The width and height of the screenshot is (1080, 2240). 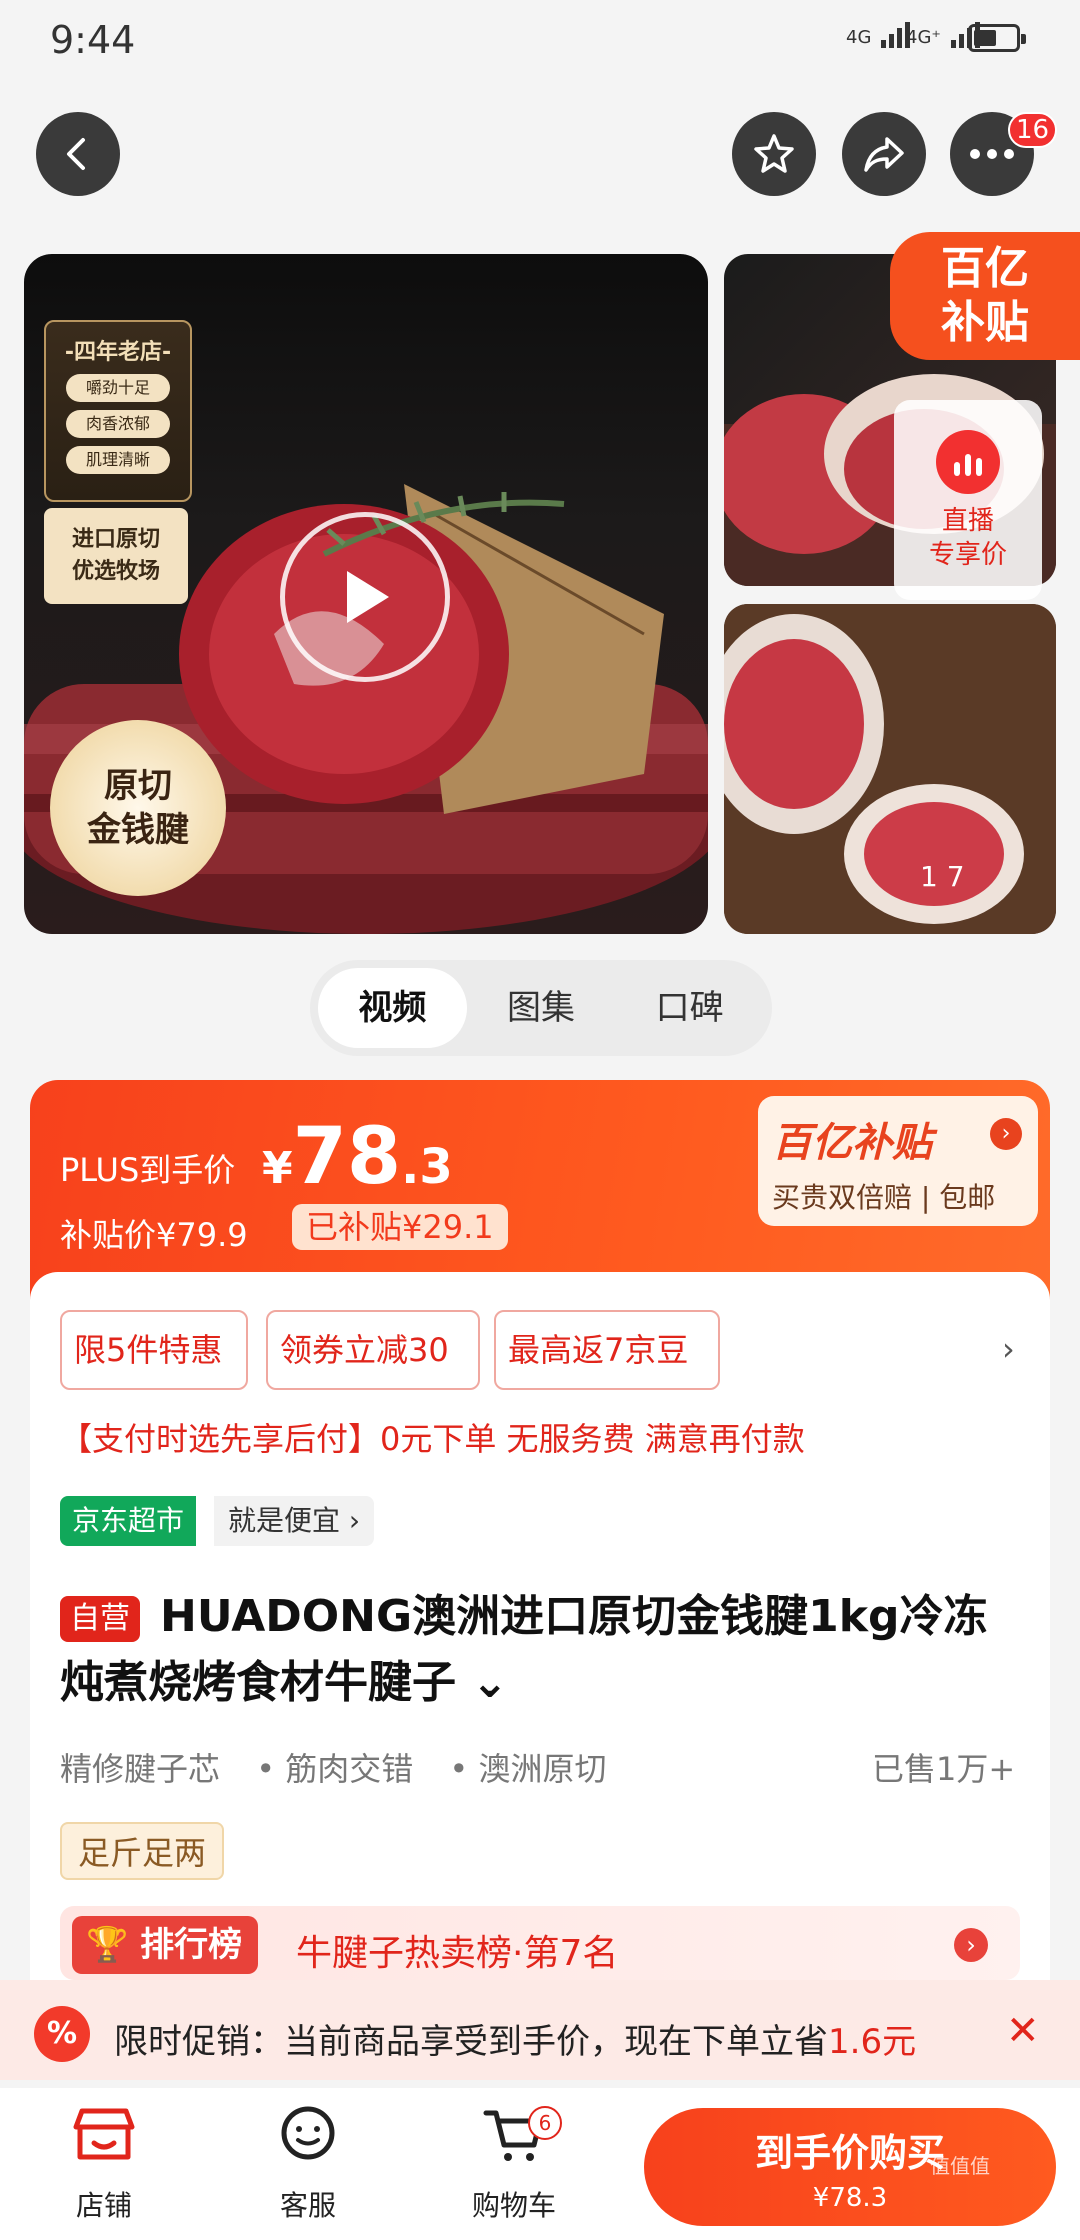 I want to click on import-tag: 进口原切 优选牧场, so click(x=116, y=556).